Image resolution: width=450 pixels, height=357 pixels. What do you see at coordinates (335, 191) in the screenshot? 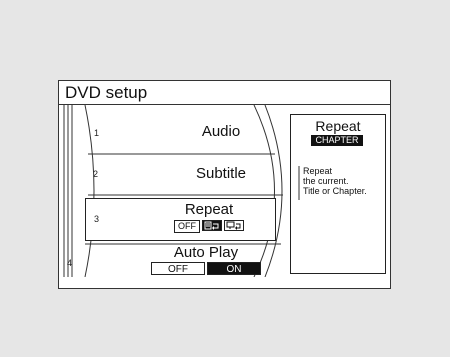
I see `info-description-line: Title or Chapter.` at bounding box center [335, 191].